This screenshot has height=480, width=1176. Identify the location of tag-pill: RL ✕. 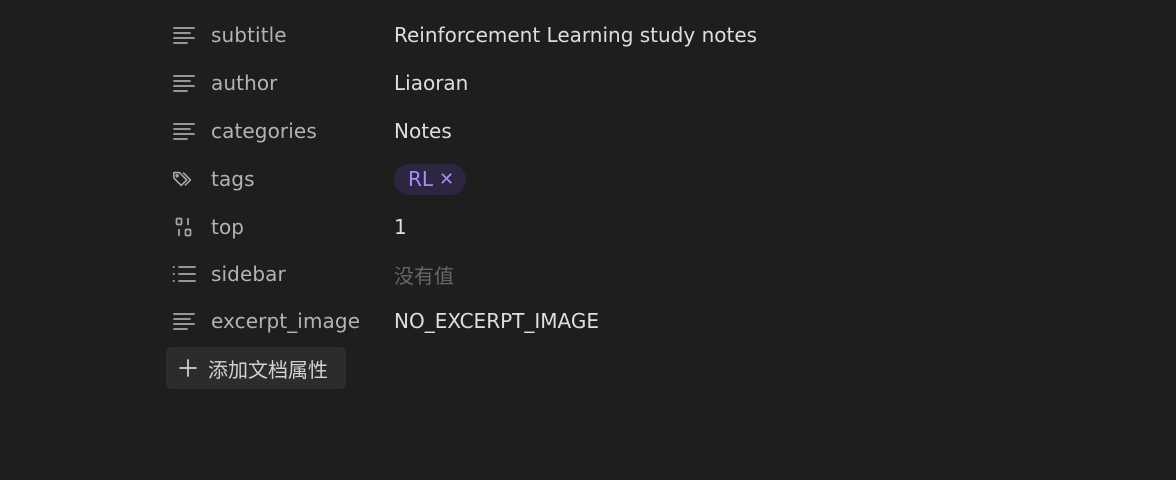
(430, 179).